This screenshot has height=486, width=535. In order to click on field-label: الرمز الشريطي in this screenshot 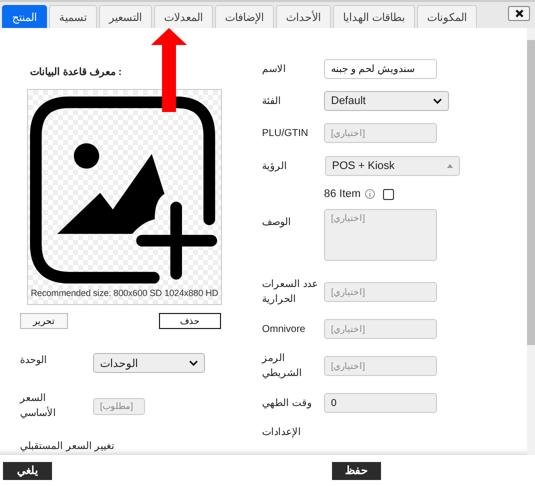, I will do `click(282, 366)`.